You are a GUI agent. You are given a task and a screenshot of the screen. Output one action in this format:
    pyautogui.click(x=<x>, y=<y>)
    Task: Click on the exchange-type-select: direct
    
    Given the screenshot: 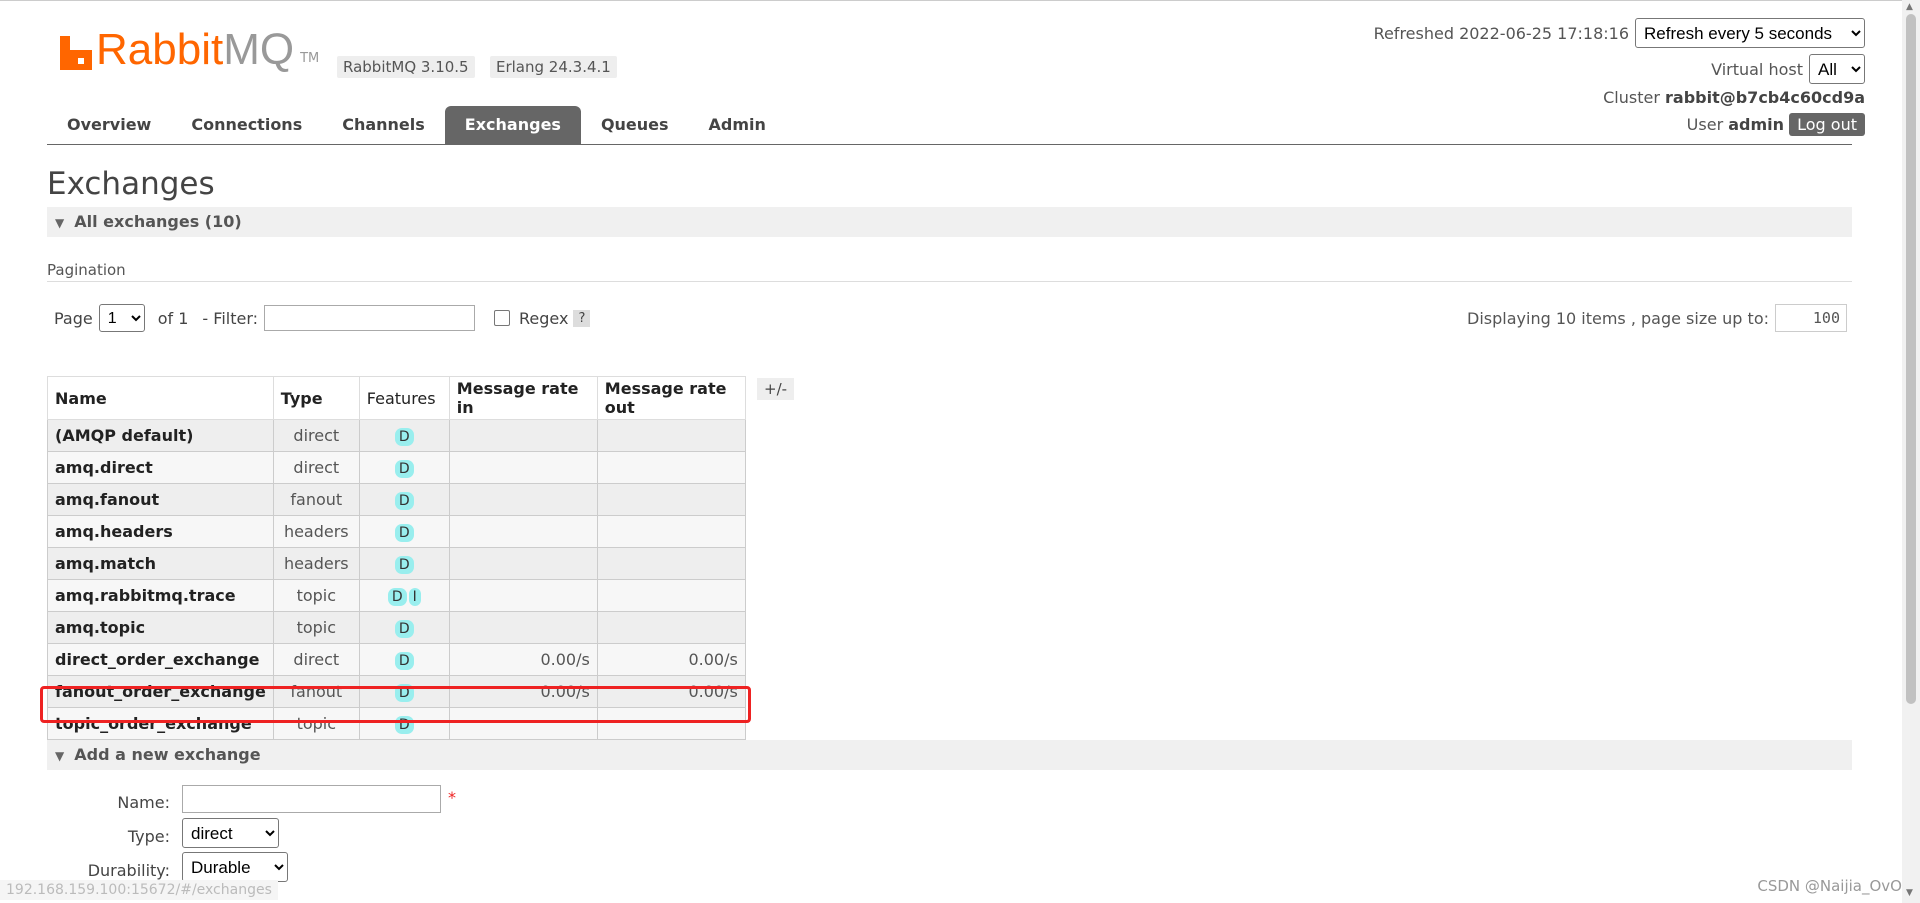 What is the action you would take?
    pyautogui.click(x=230, y=833)
    